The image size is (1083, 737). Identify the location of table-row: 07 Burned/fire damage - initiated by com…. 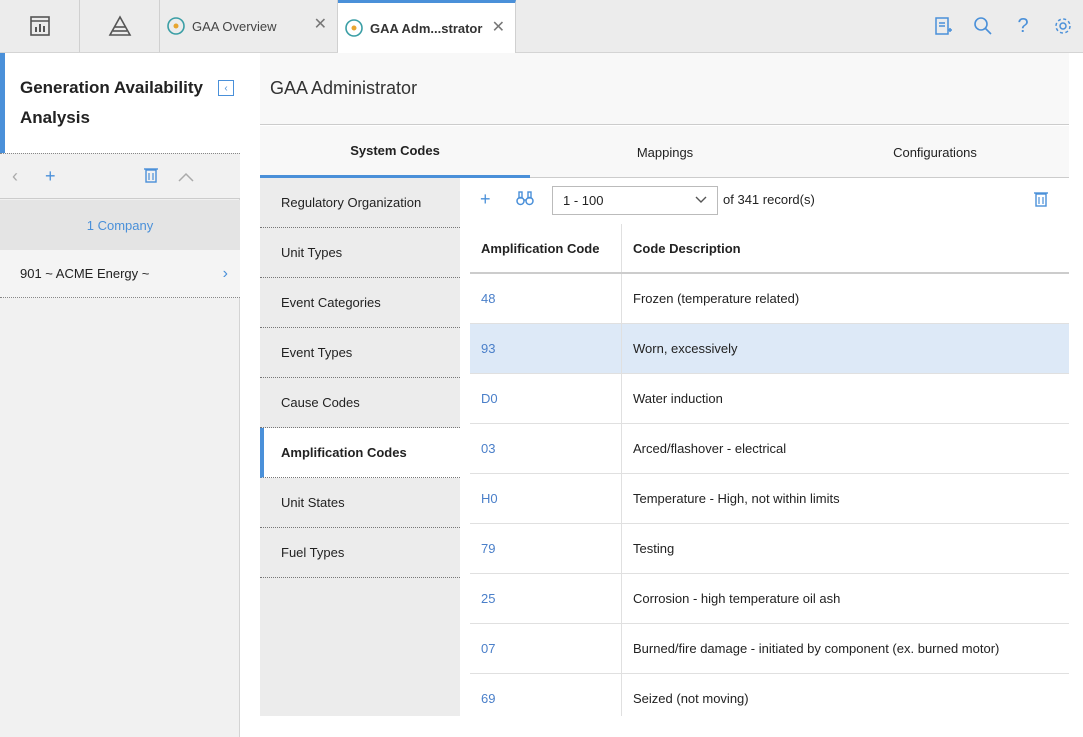
(769, 649).